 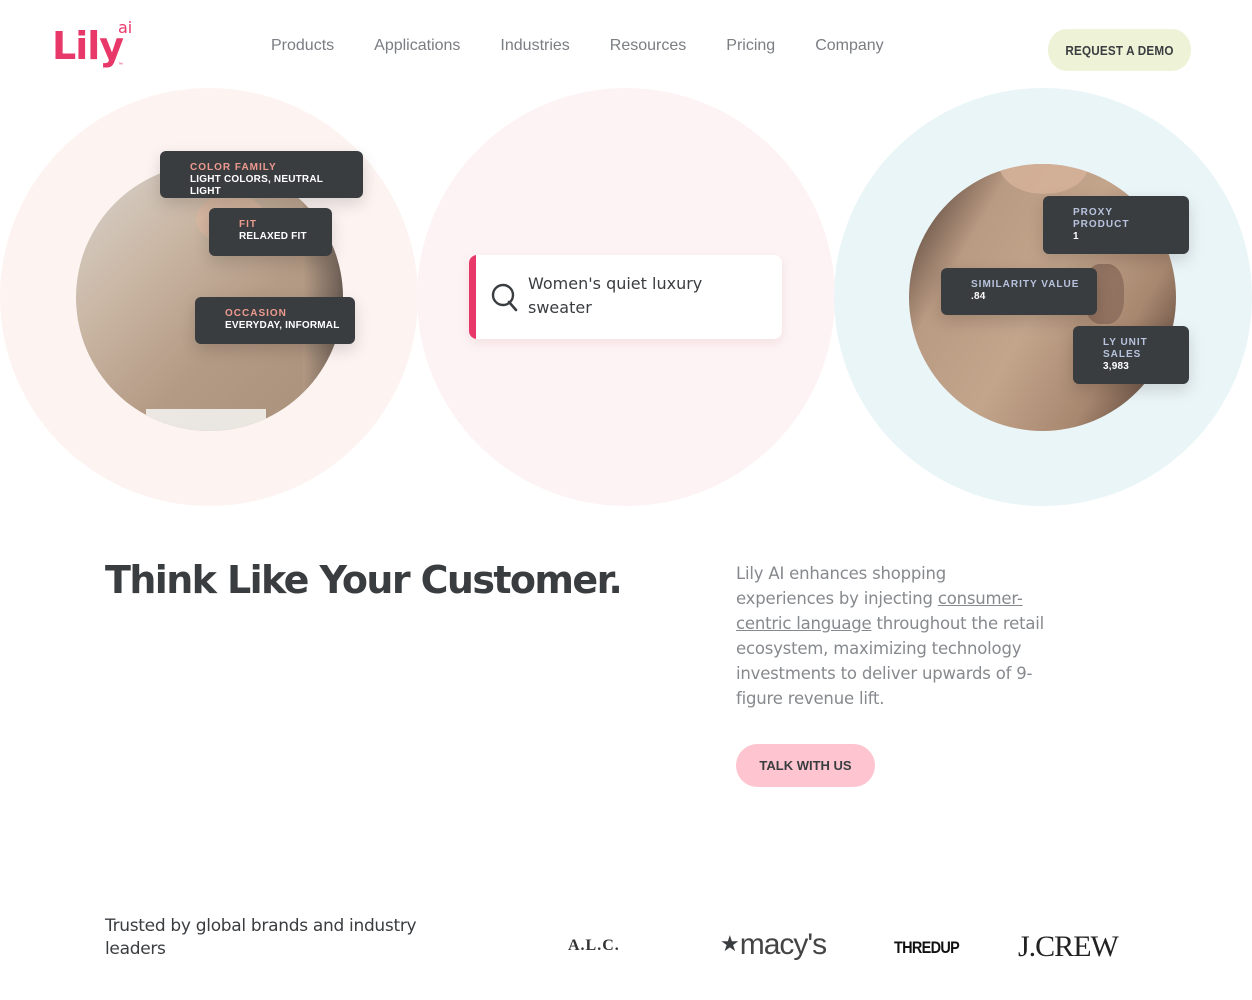 I want to click on talk-with-us-button: TALK WITH US, so click(x=805, y=765).